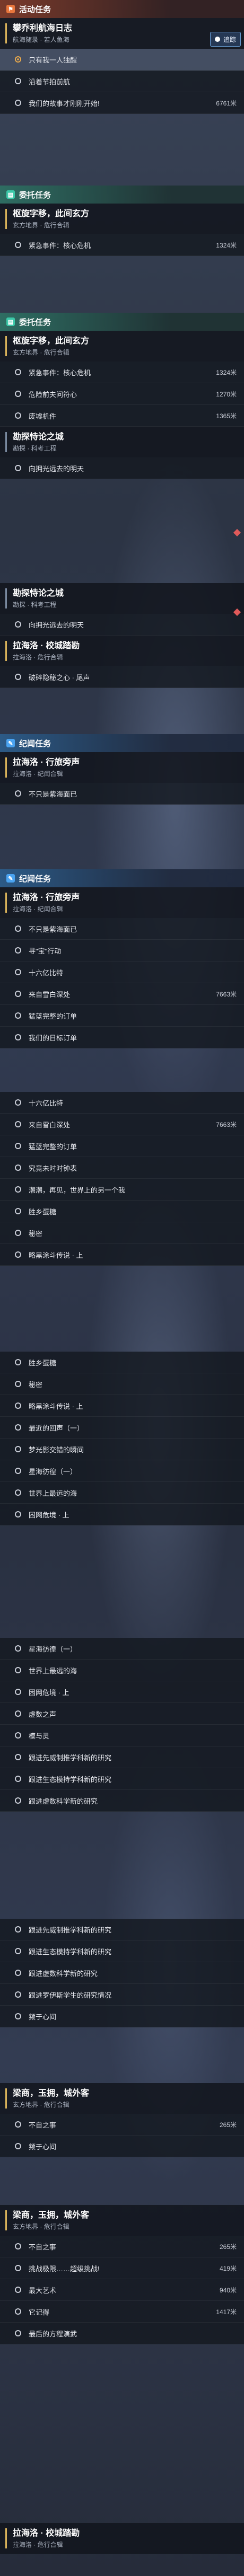 The height and width of the screenshot is (2576, 244). I want to click on list-item: 它记得 1417米, so click(122, 2312).